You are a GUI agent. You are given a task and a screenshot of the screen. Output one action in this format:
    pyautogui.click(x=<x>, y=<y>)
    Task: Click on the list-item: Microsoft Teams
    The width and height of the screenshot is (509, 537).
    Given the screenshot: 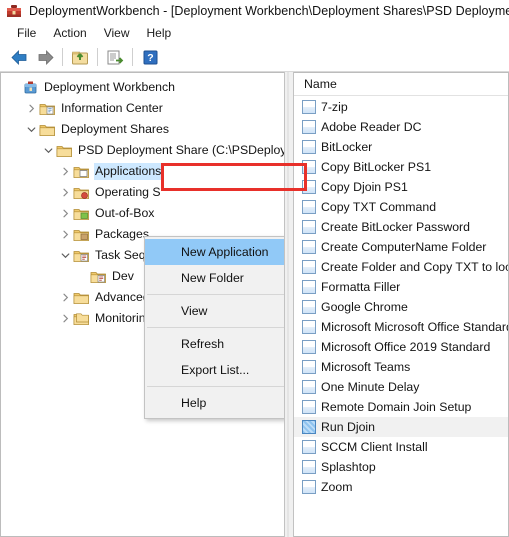 What is the action you would take?
    pyautogui.click(x=401, y=367)
    